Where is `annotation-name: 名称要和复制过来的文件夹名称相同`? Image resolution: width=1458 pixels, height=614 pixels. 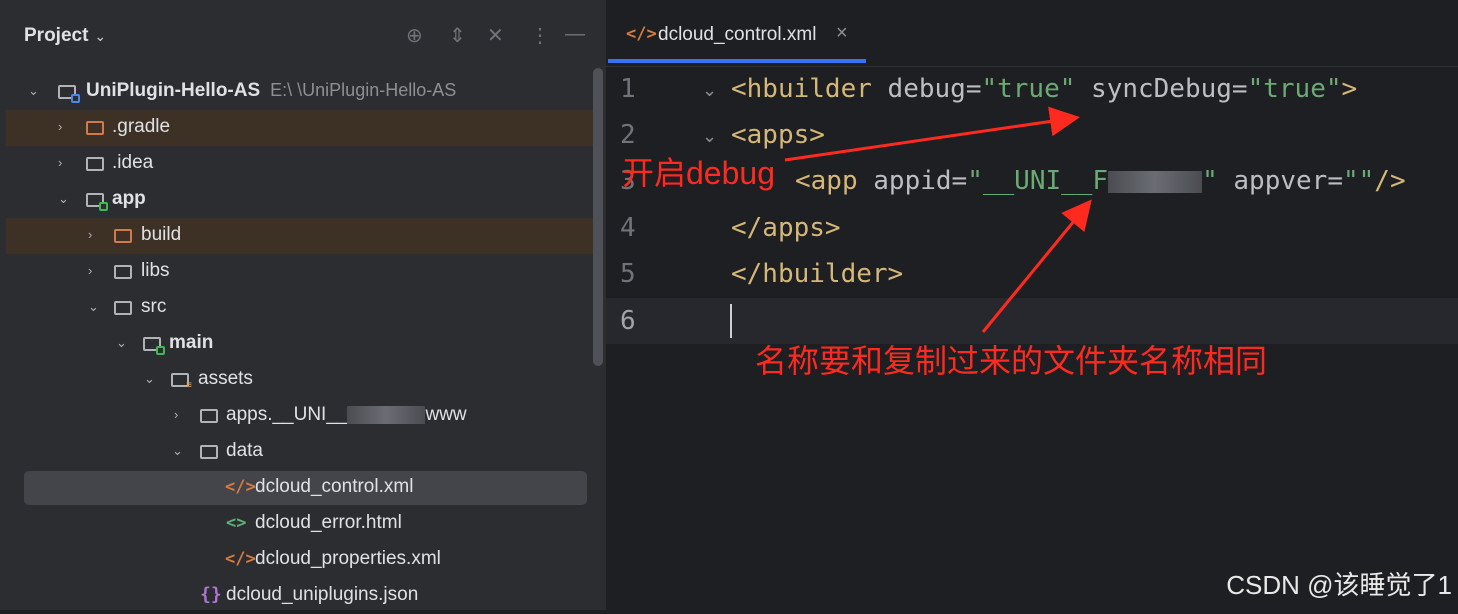
annotation-name: 名称要和复制过来的文件夹名称相同 is located at coordinates (1011, 361).